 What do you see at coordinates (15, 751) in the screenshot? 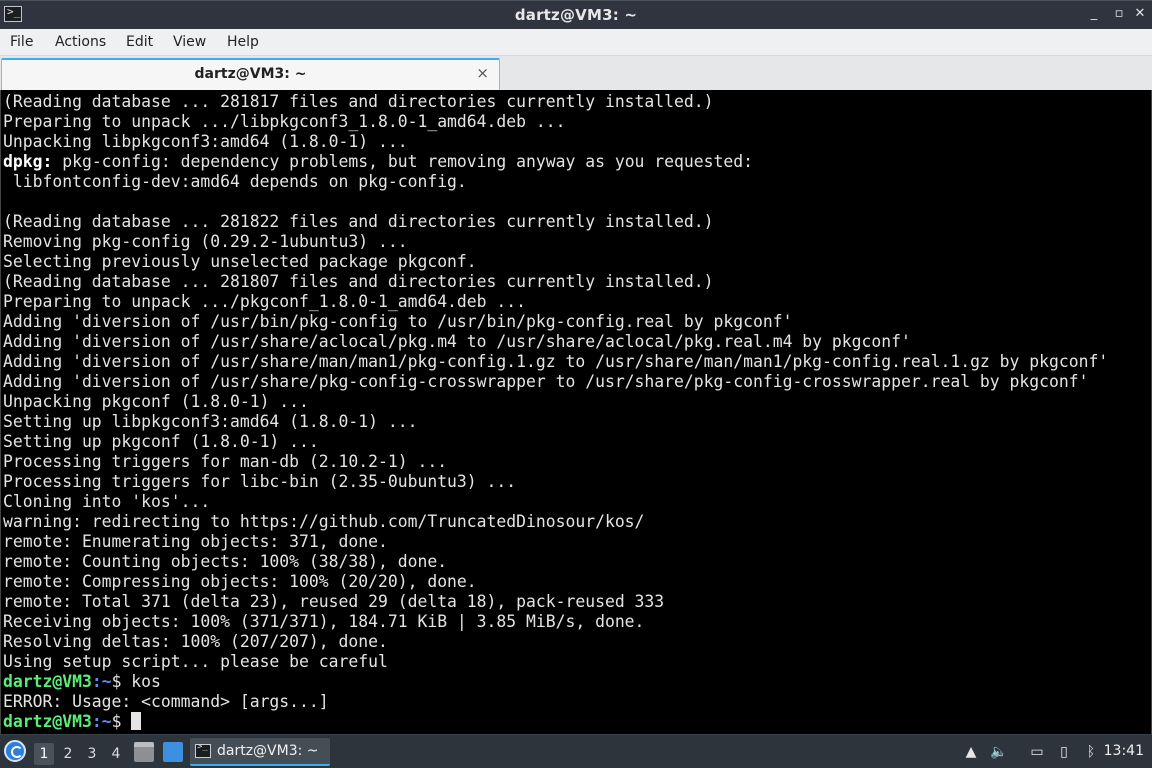
I see `start-menu-icon` at bounding box center [15, 751].